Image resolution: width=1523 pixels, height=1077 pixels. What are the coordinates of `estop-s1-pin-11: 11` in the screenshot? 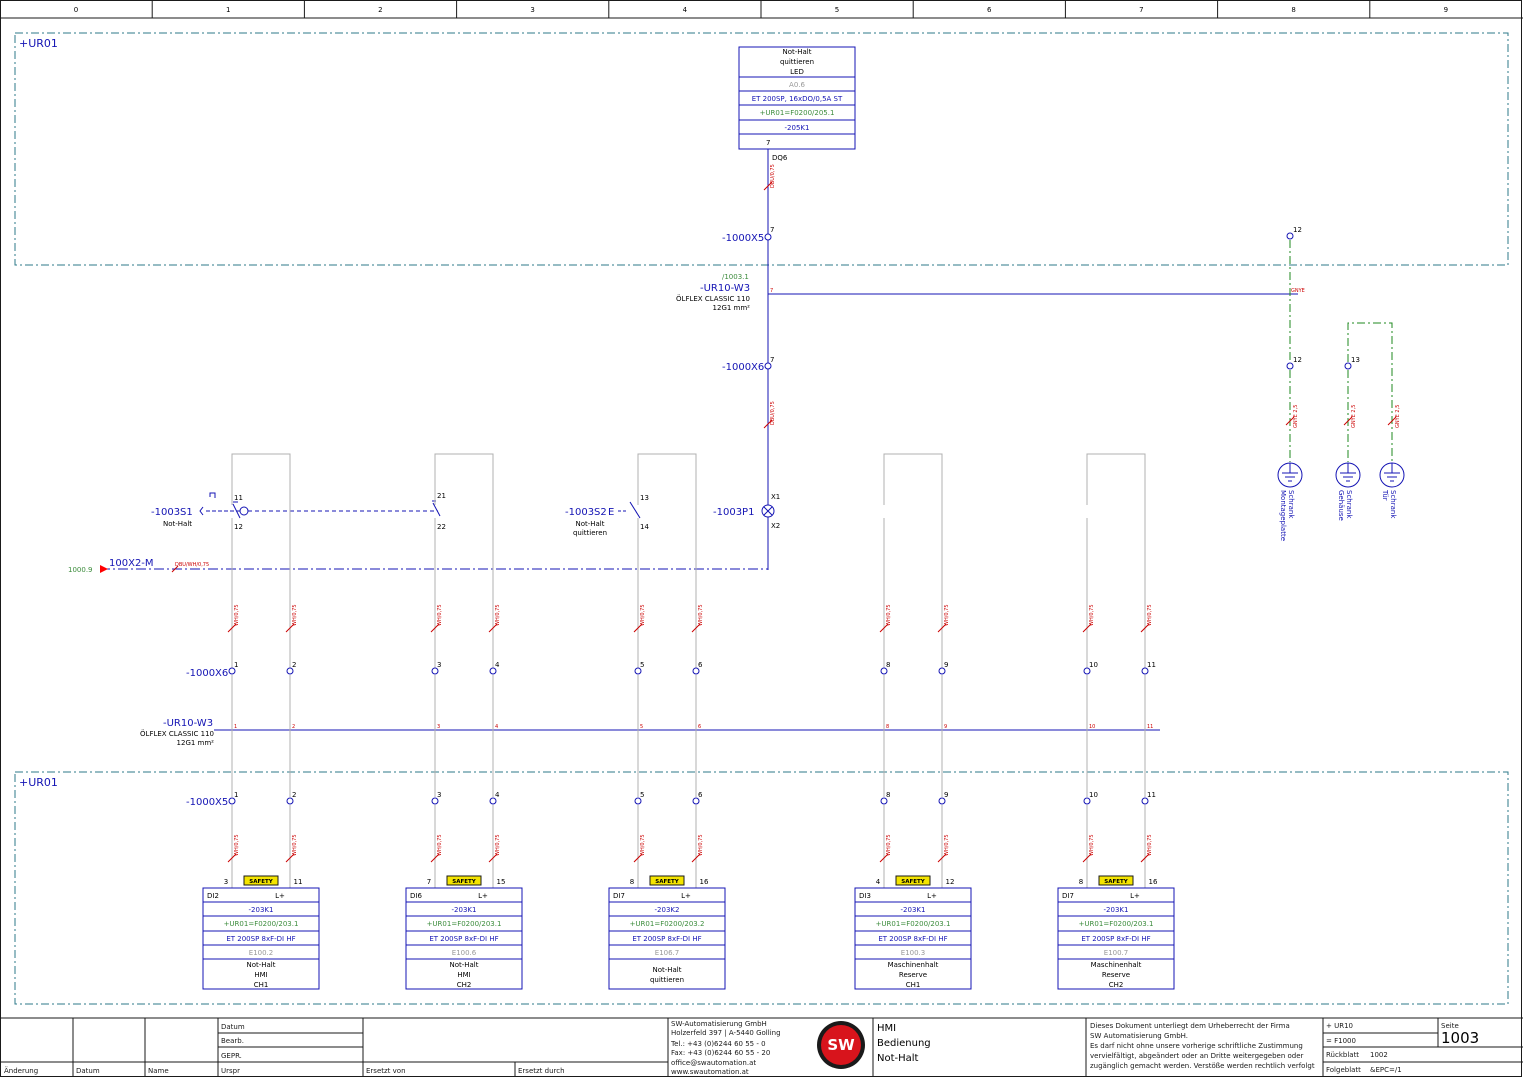 It's located at (238, 498).